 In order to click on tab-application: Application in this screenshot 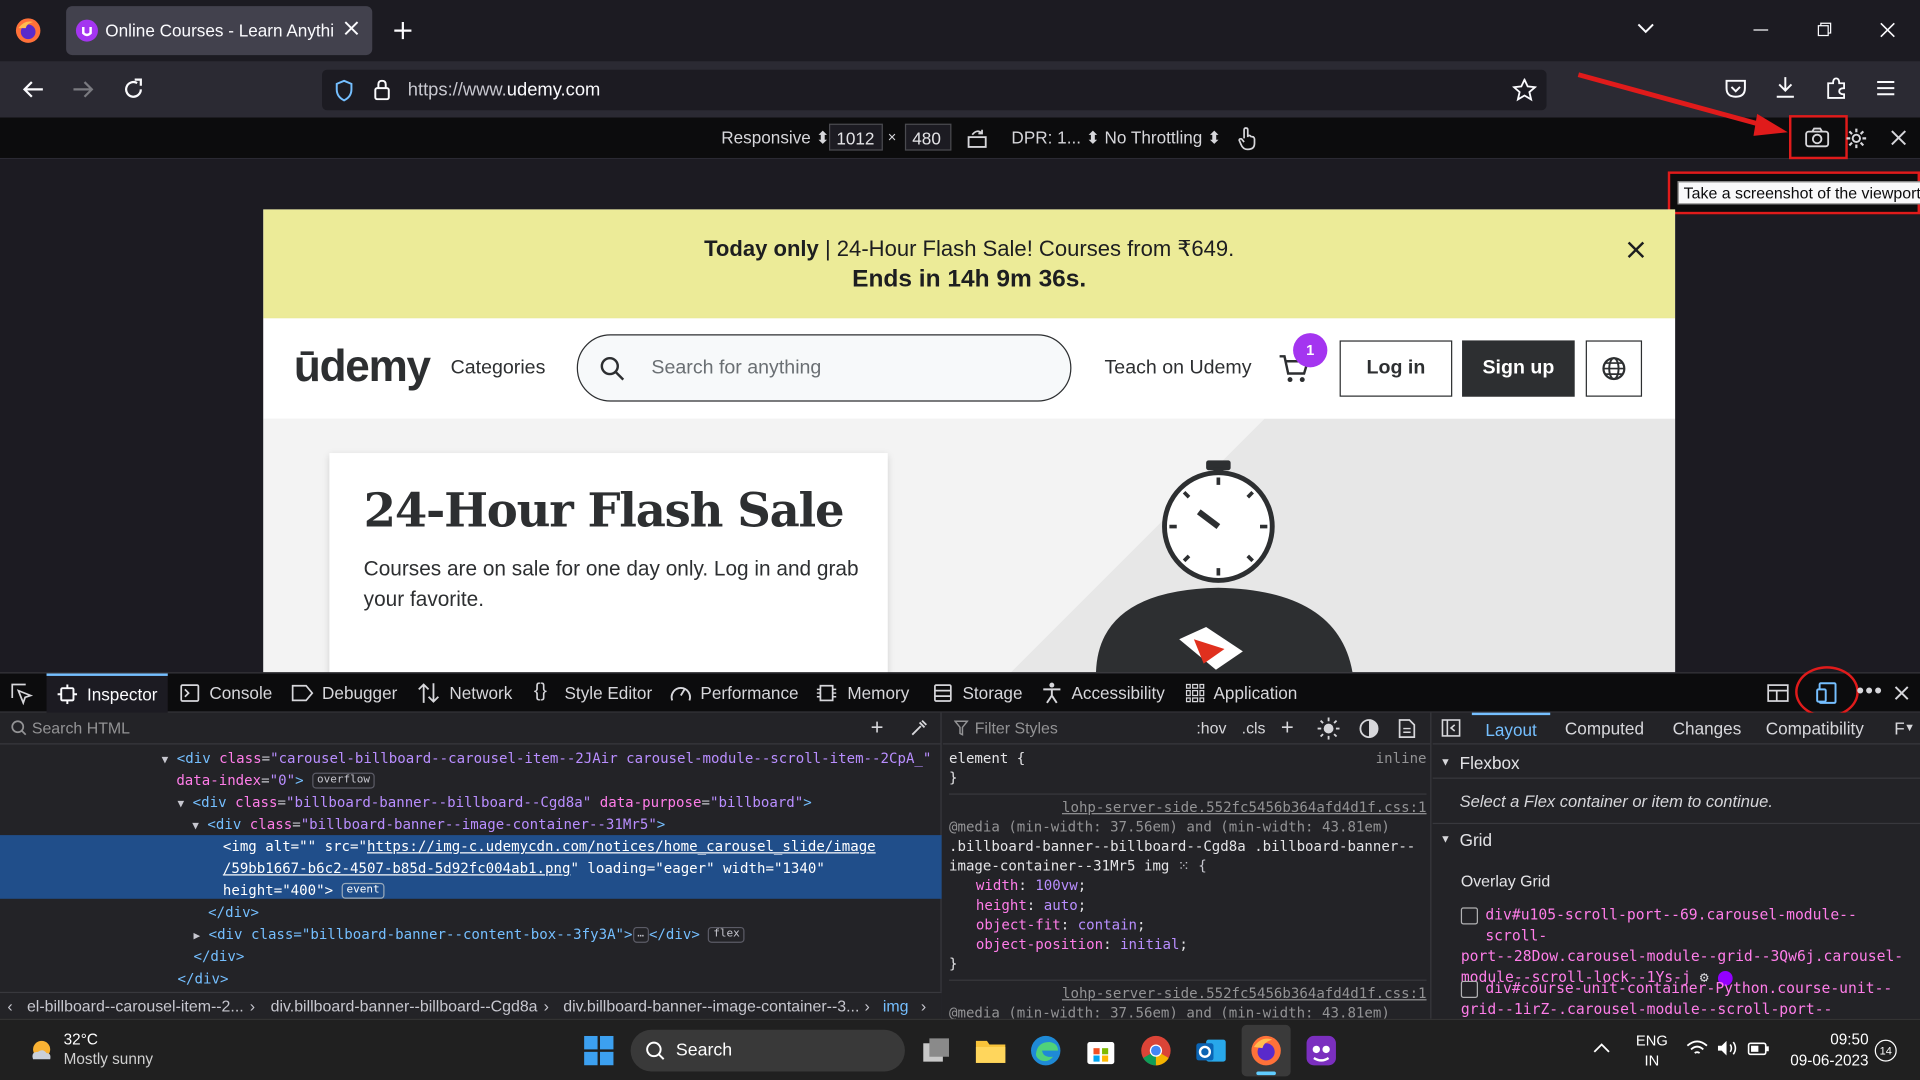, I will do `click(1255, 693)`.